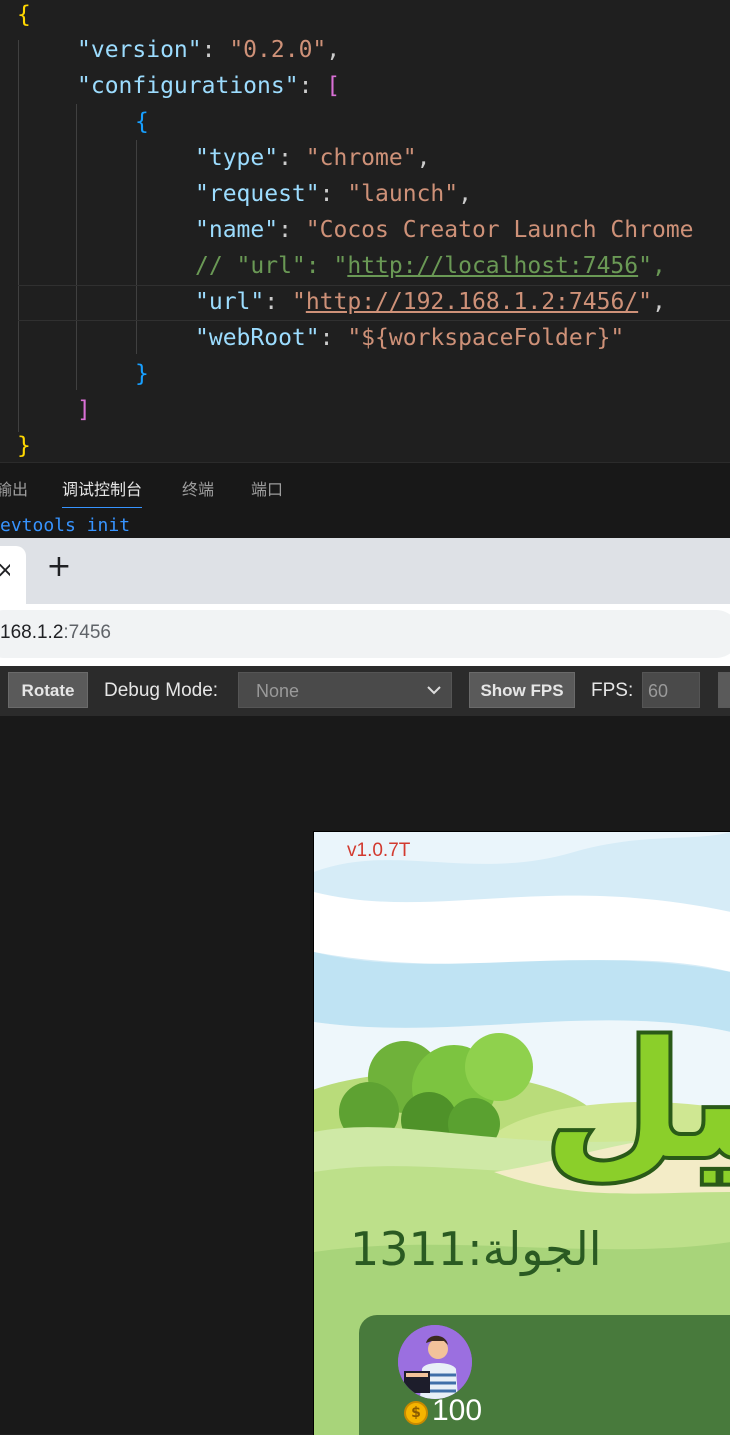  What do you see at coordinates (365, 500) in the screenshot?
I see `bottom-panel: 输出 调试控制台 终端 端口 evtools init` at bounding box center [365, 500].